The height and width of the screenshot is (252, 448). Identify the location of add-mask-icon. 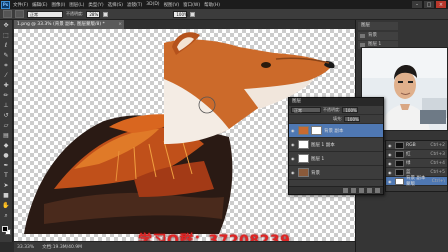
(361, 190).